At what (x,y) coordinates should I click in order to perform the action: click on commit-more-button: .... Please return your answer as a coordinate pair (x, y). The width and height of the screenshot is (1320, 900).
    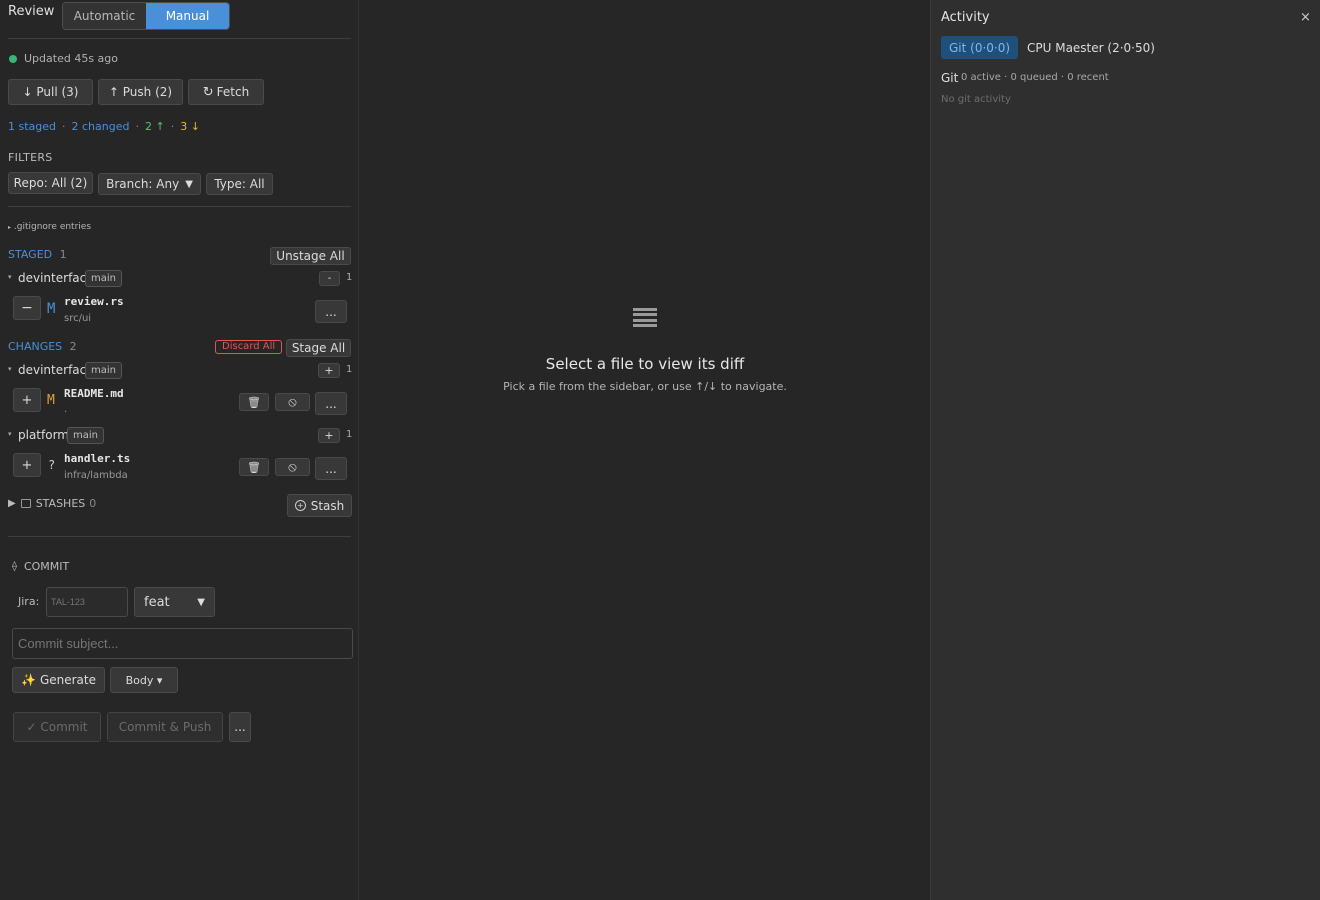
    Looking at the image, I should click on (240, 727).